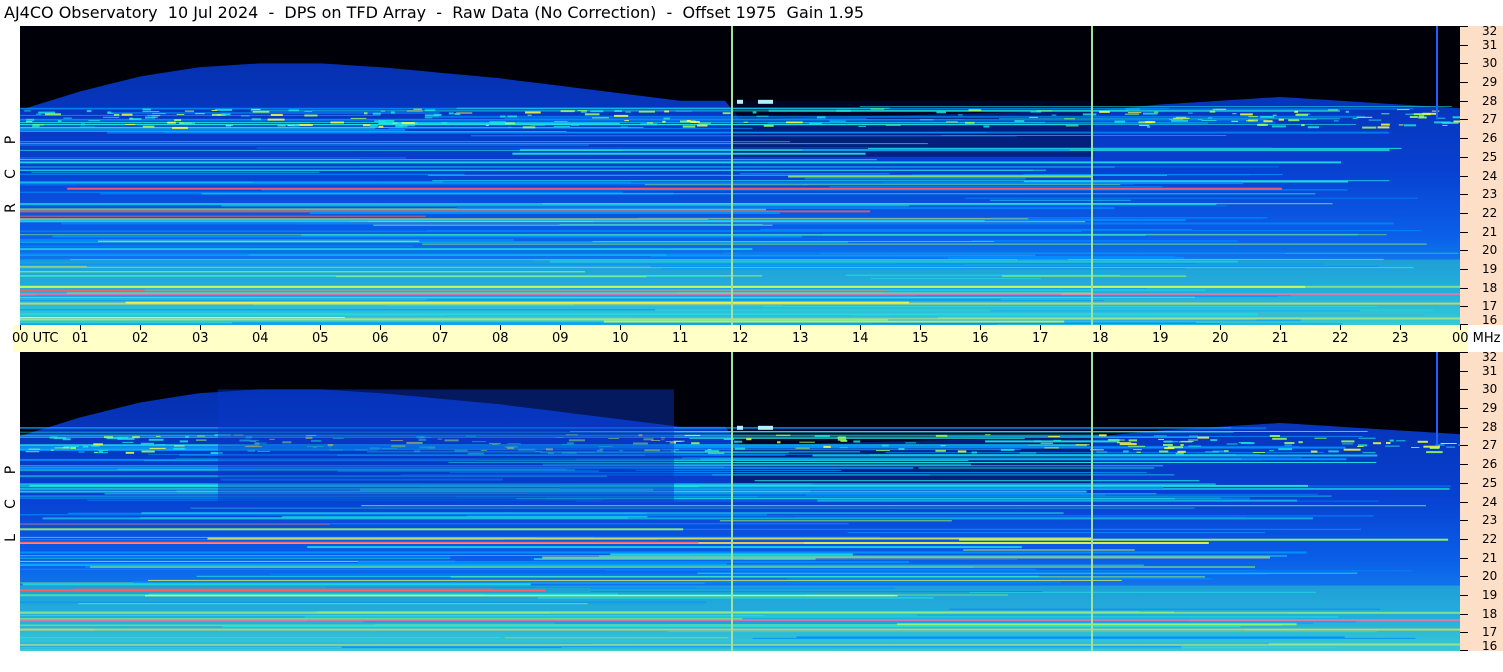 This screenshot has width=1503, height=672. I want to click on freq-tick-label: 31, so click(1490, 370).